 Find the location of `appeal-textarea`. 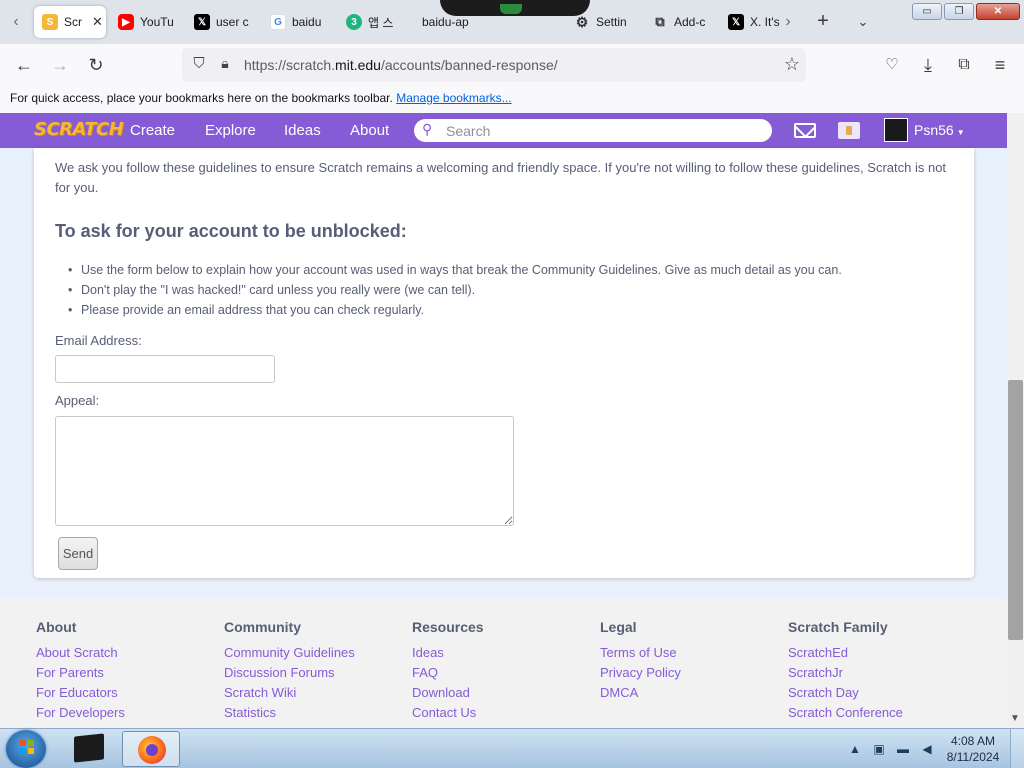

appeal-textarea is located at coordinates (284, 471).